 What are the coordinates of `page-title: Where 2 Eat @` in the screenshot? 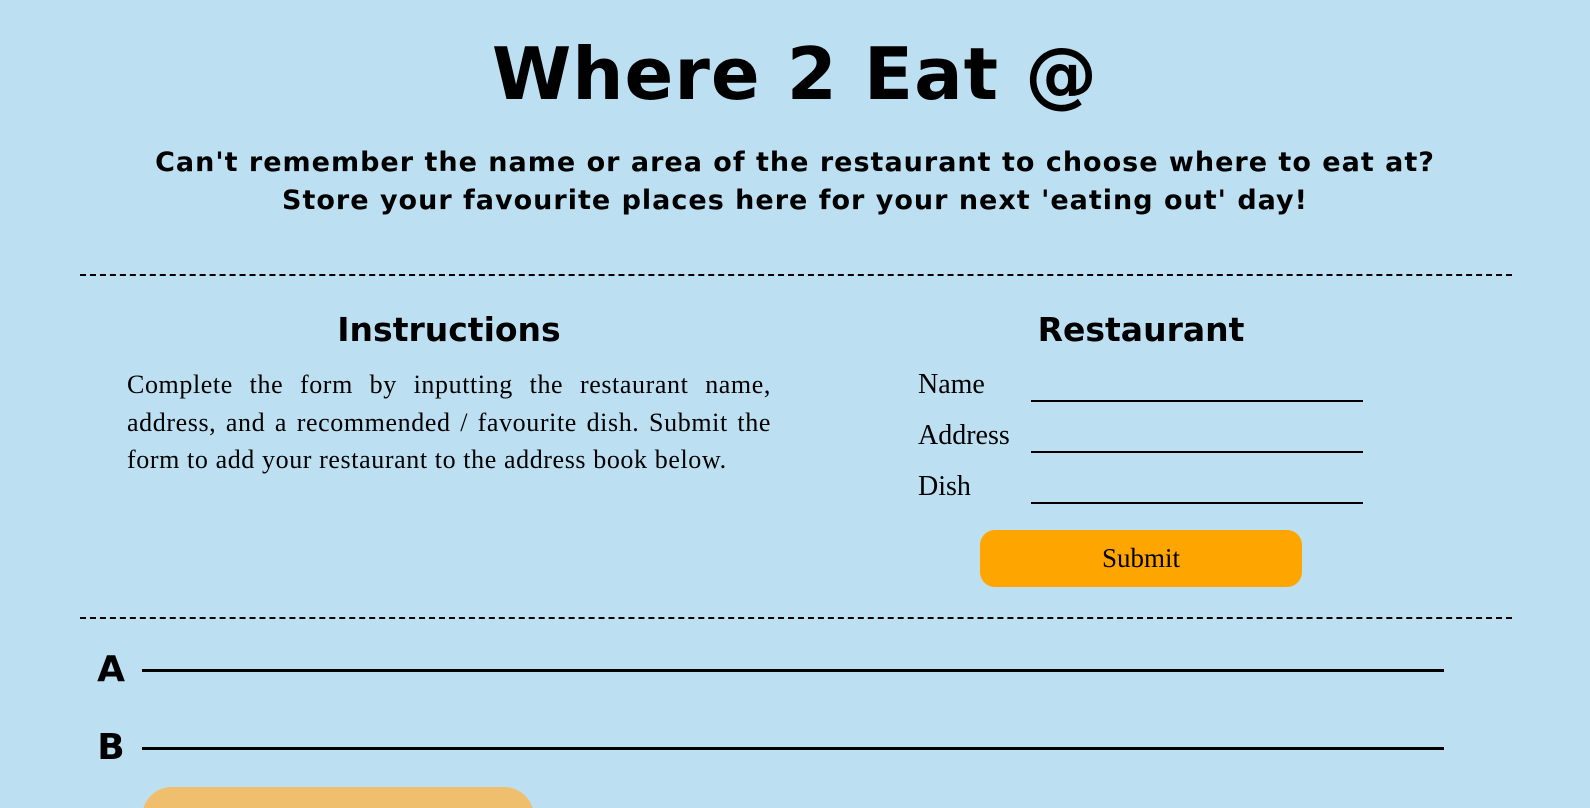 It's located at (795, 74).